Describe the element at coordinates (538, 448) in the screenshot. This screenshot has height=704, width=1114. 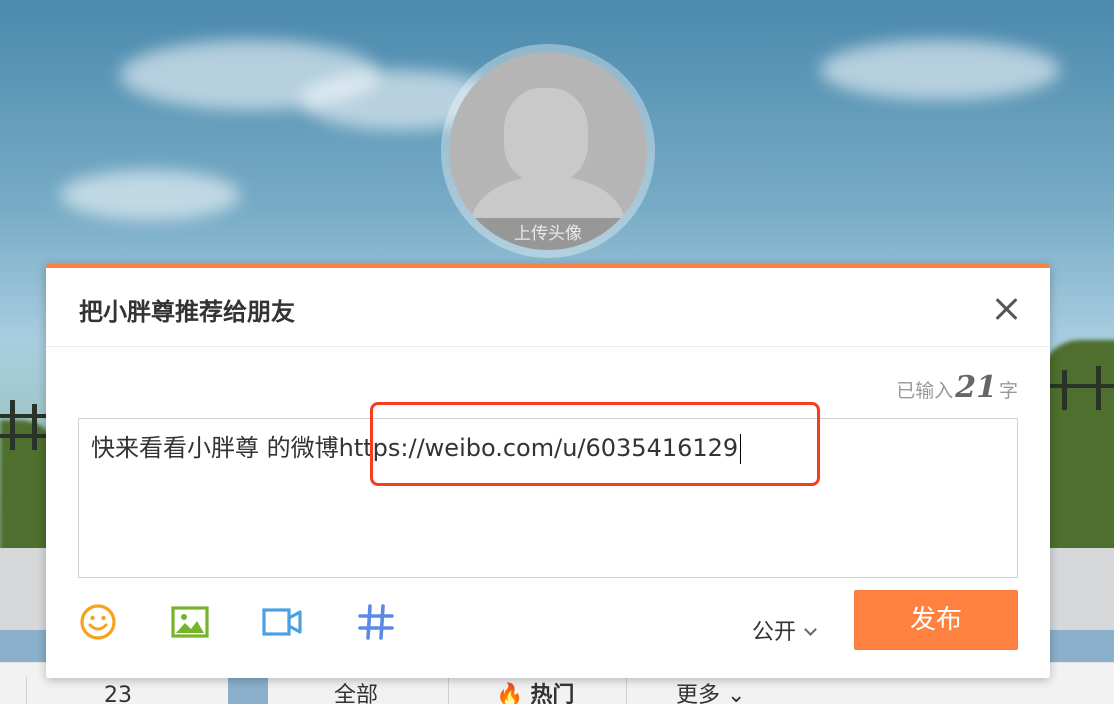
I see `message-link: https://weibo.com/u/6035416129` at that location.